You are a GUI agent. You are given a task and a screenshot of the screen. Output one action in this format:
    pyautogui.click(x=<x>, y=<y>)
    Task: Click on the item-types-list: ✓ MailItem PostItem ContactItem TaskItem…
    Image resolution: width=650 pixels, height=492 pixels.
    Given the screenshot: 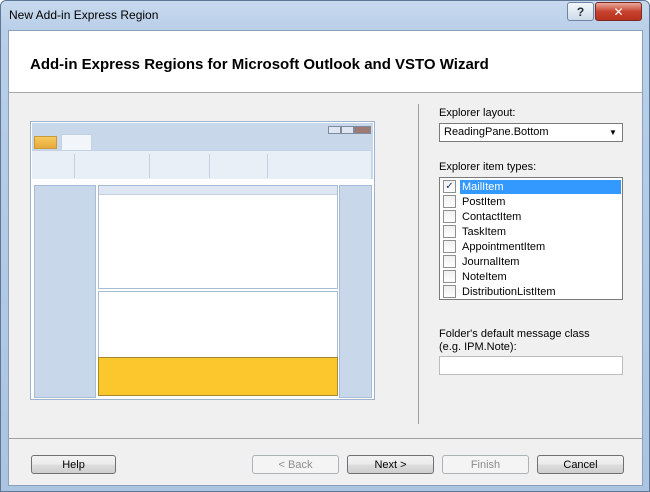 What is the action you would take?
    pyautogui.click(x=531, y=238)
    